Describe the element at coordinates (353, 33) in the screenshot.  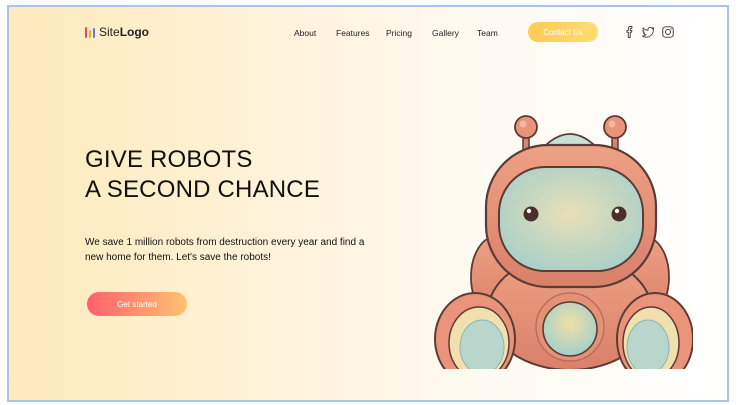
I see `nav-features: Features` at that location.